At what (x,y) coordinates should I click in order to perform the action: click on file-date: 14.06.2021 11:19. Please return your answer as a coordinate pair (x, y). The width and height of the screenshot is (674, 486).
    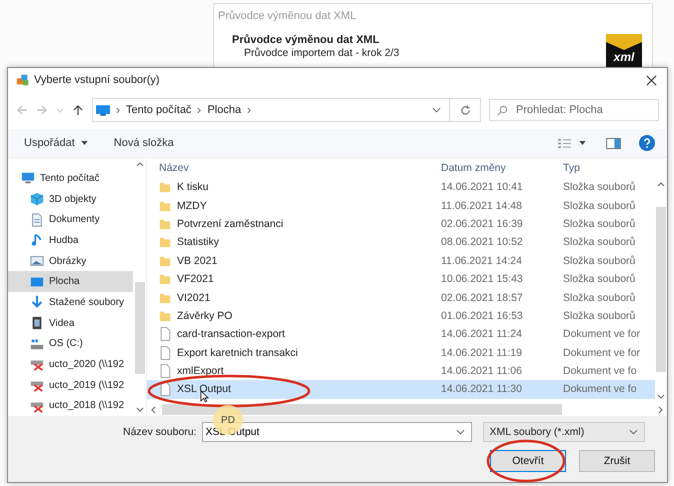
    Looking at the image, I should click on (481, 352).